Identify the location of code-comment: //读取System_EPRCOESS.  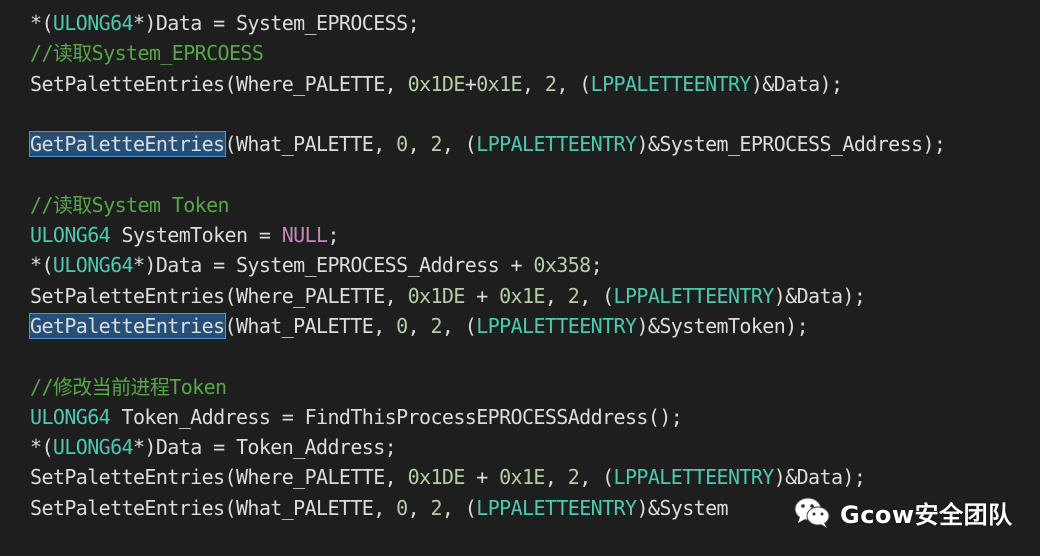
(147, 53).